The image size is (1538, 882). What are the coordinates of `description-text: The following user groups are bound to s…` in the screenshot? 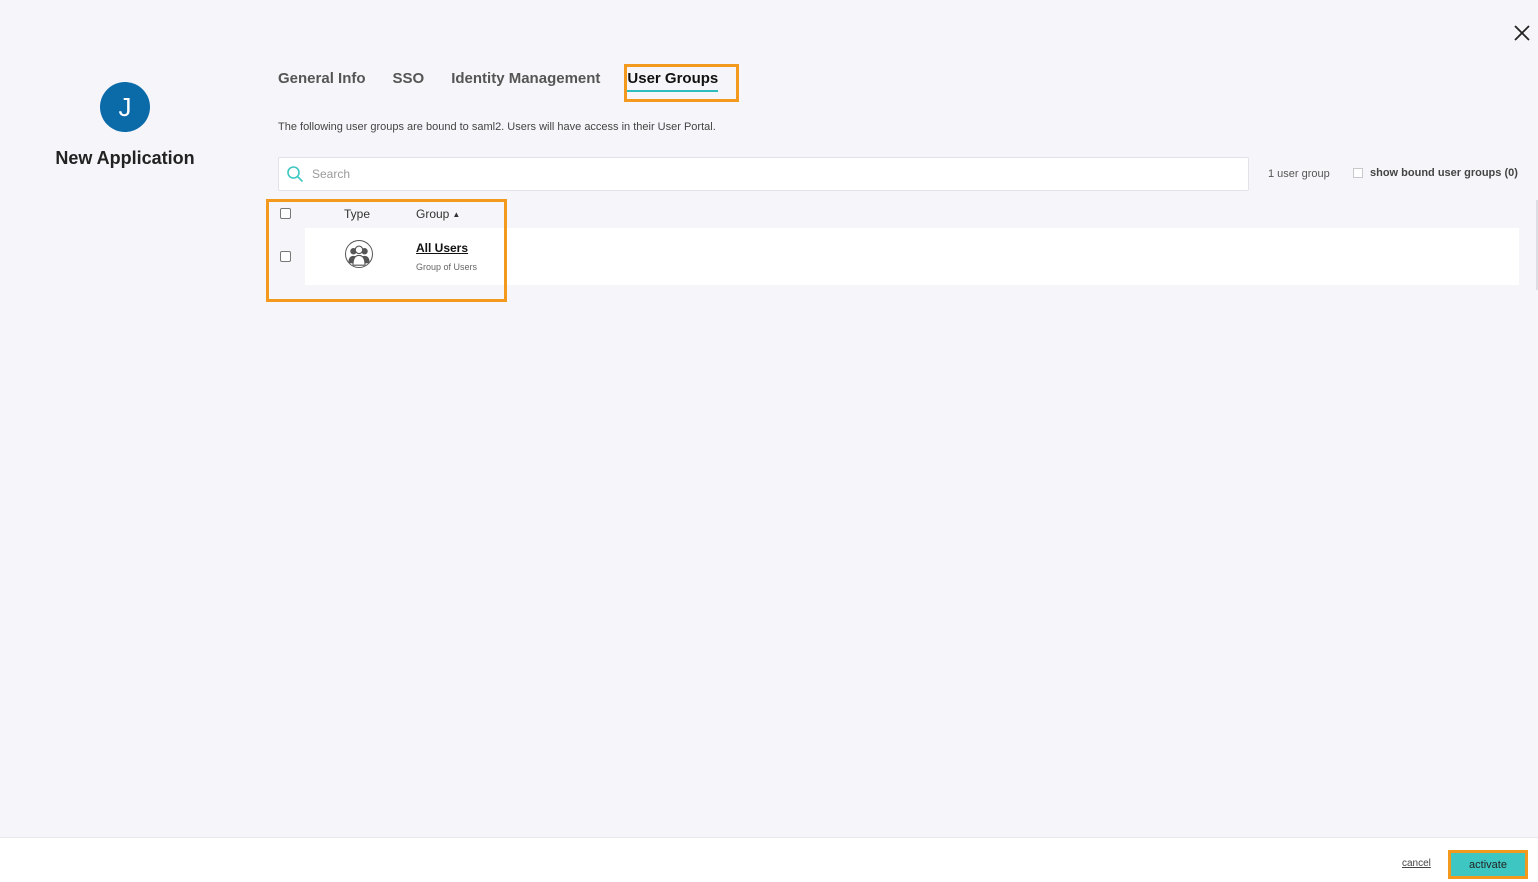 It's located at (497, 127).